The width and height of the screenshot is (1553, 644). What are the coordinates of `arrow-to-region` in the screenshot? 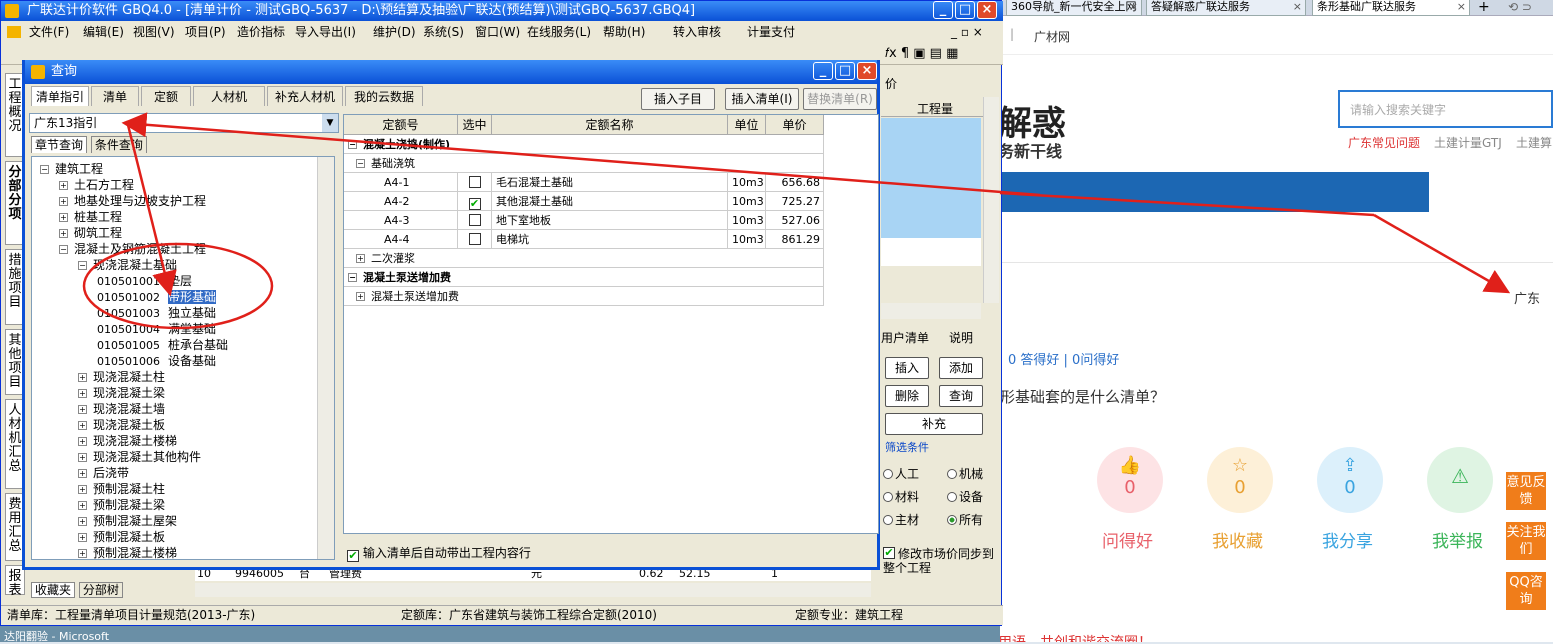 It's located at (1442, 253).